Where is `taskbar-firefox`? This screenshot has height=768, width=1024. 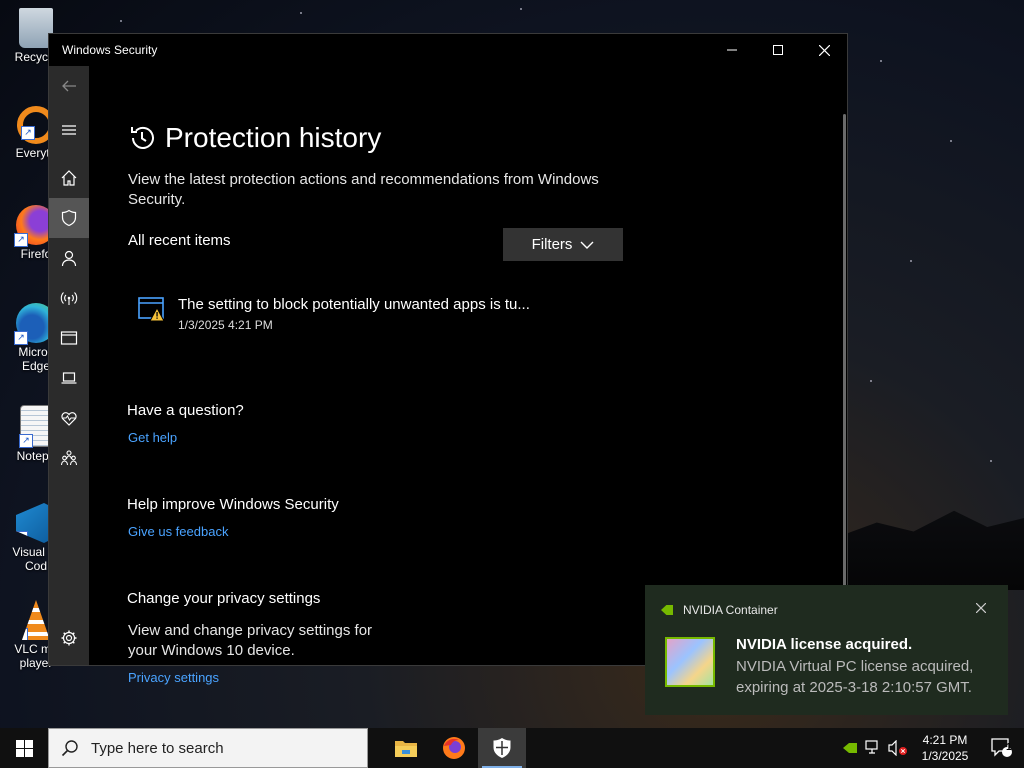
taskbar-firefox is located at coordinates (454, 748).